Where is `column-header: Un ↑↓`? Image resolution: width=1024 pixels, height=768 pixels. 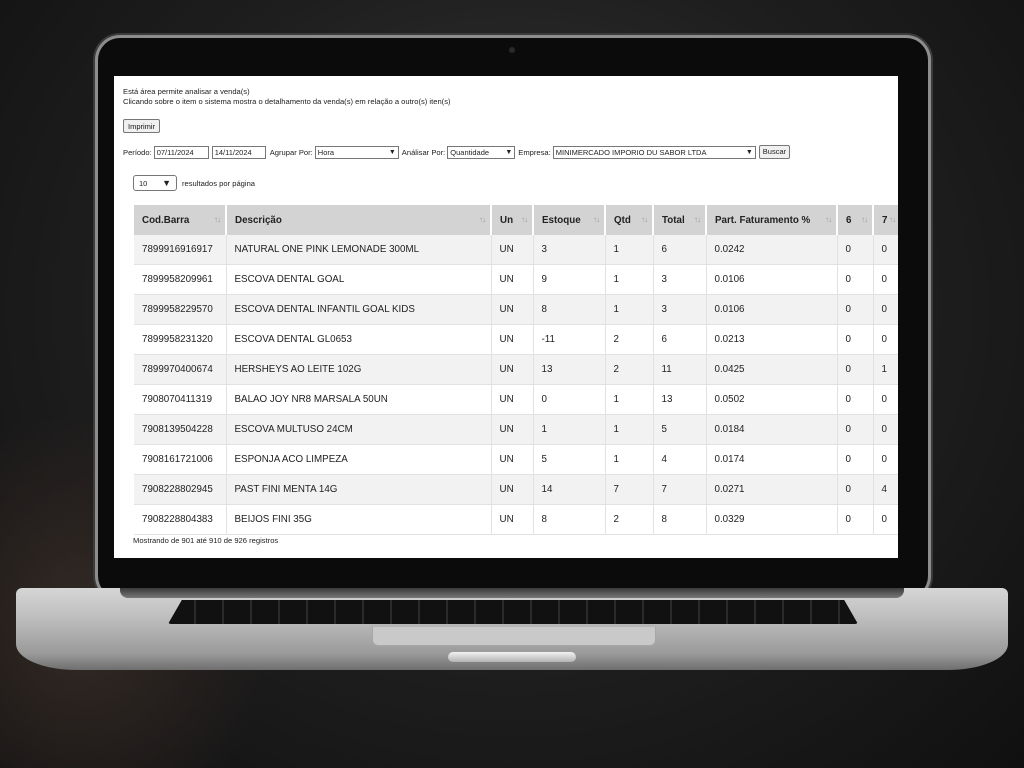 column-header: Un ↑↓ is located at coordinates (512, 220).